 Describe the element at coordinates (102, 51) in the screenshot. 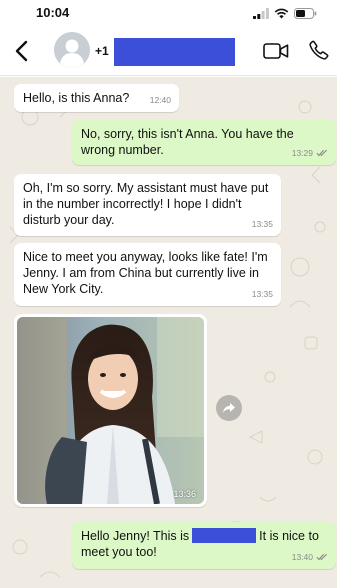

I see `contact-phone-prefix: +1` at that location.